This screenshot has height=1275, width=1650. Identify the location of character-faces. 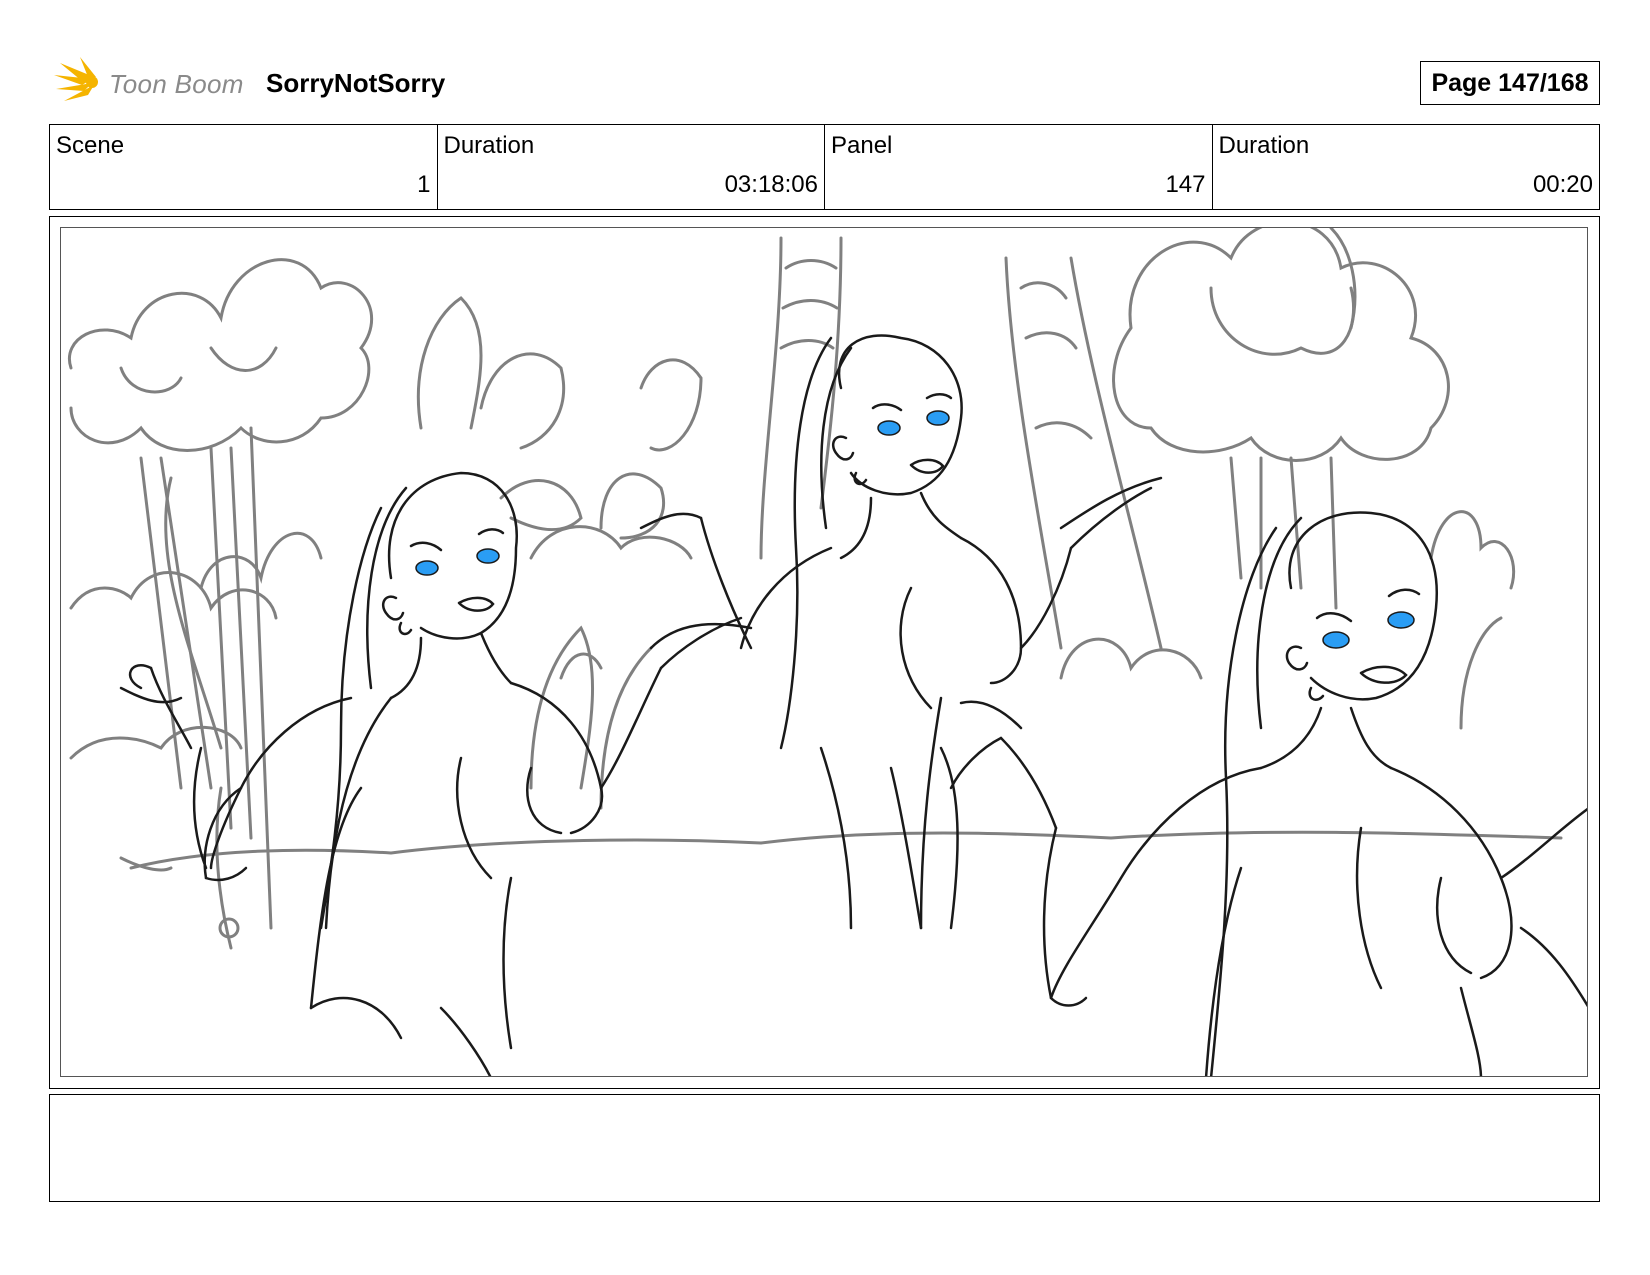
(915, 538).